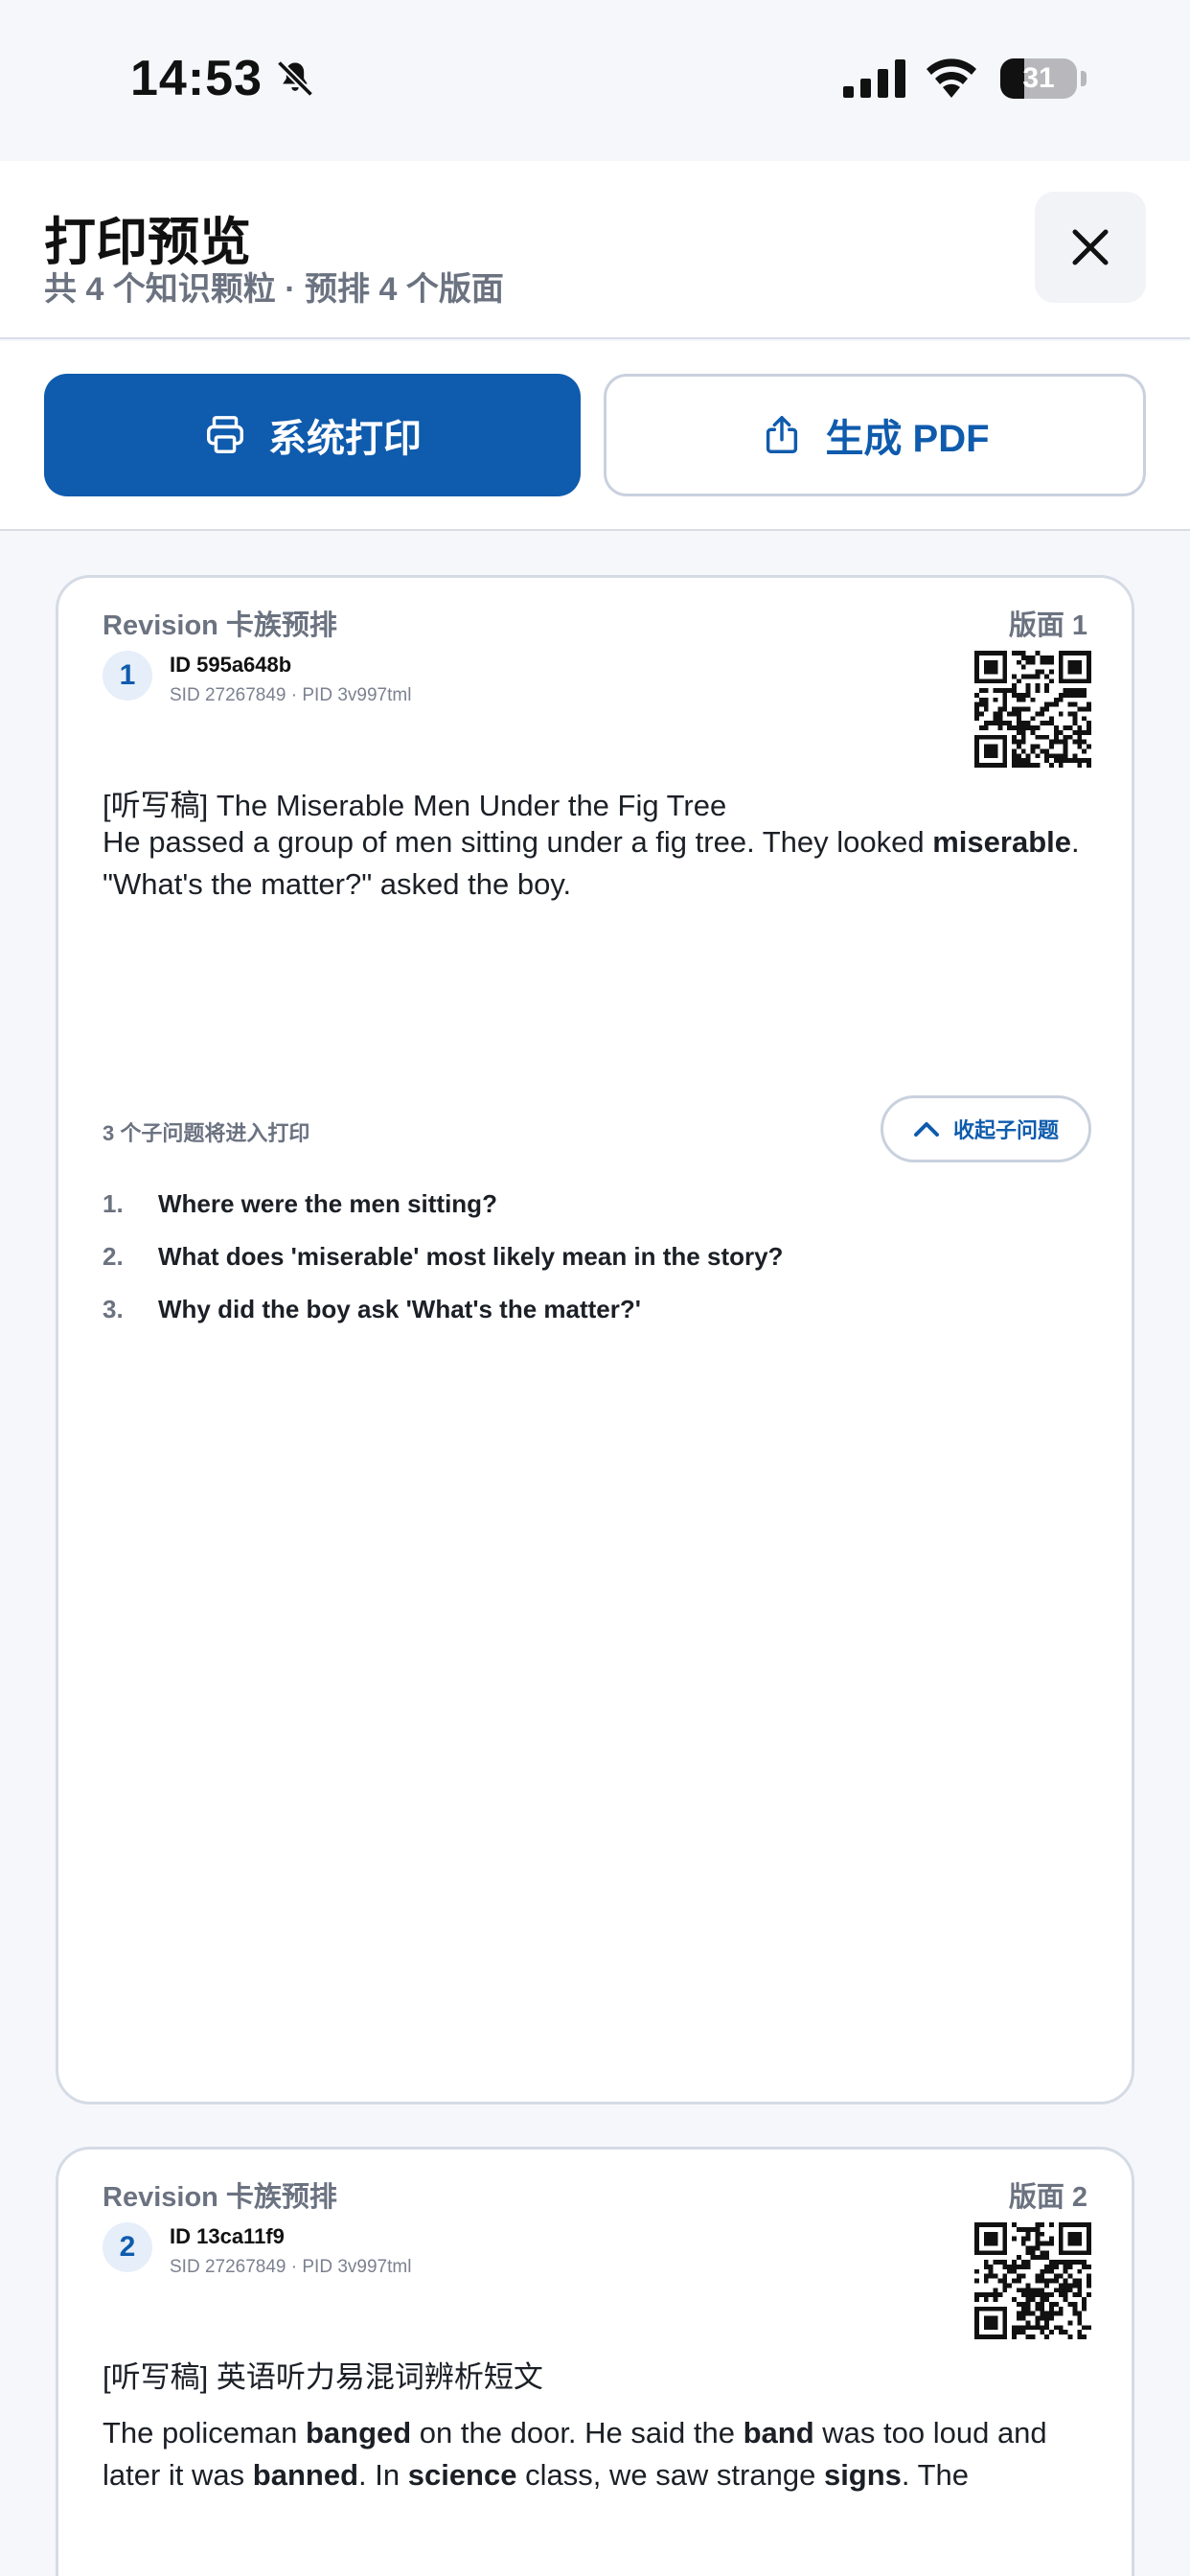 The image size is (1190, 2576). What do you see at coordinates (225, 434) in the screenshot?
I see `printer-icon` at bounding box center [225, 434].